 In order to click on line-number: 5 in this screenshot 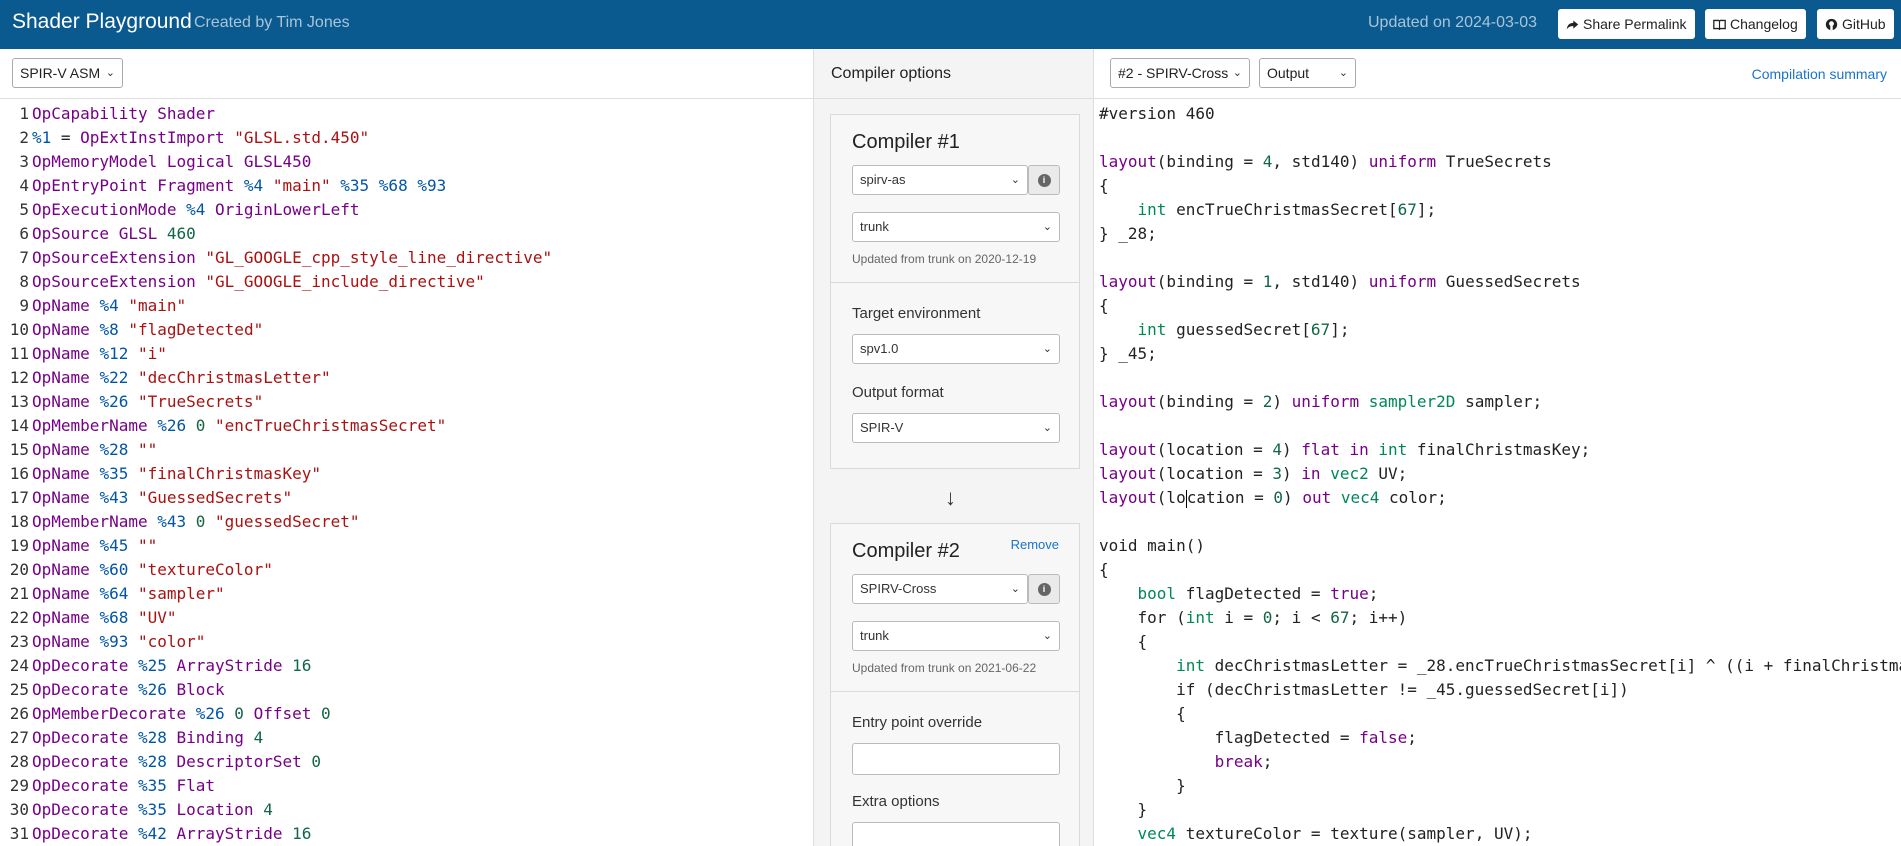, I will do `click(24, 209)`.